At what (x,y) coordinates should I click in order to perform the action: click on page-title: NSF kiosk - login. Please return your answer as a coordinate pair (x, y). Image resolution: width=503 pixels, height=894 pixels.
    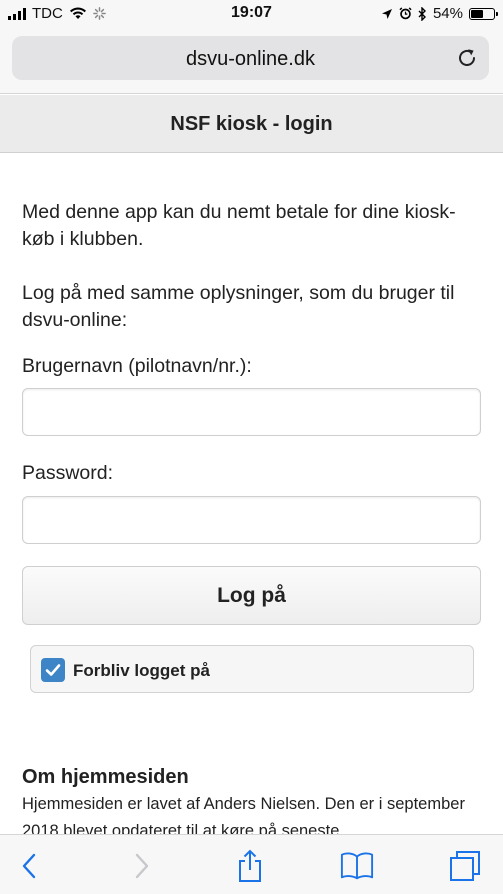
    Looking at the image, I should click on (251, 124).